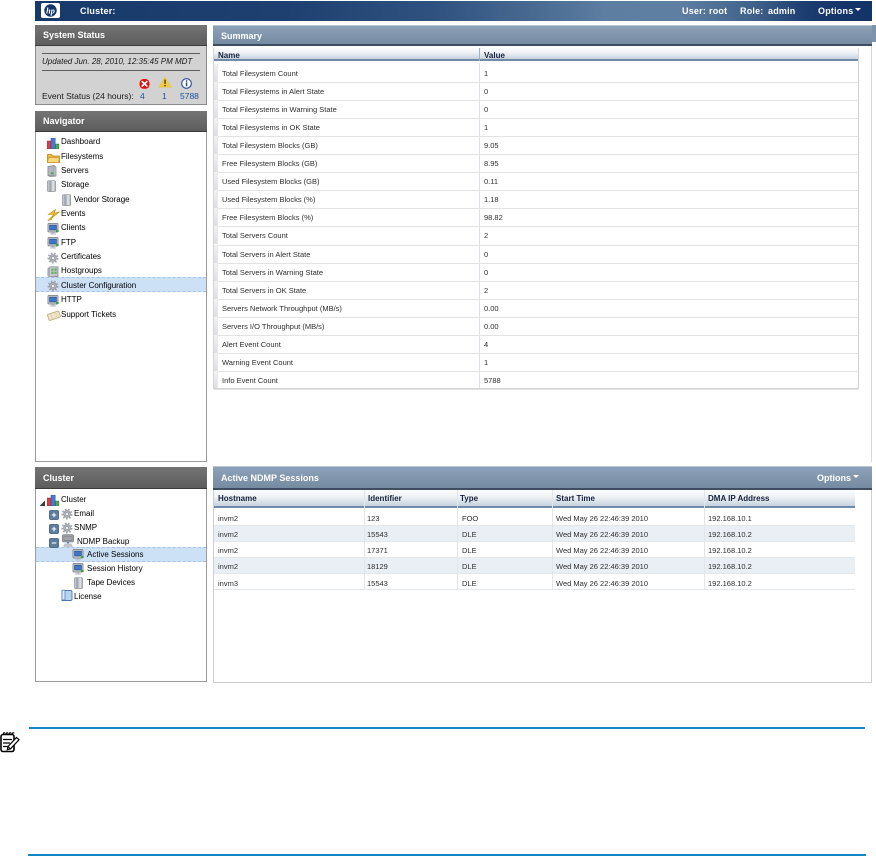 This screenshot has height=857, width=876. I want to click on svg-text: hp, so click(50, 10).